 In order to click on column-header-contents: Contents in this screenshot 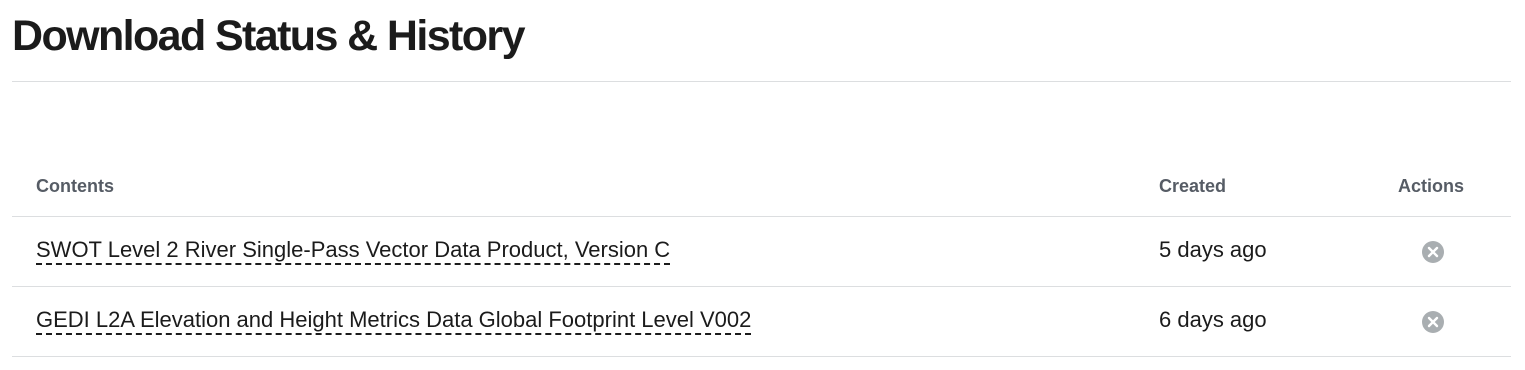, I will do `click(75, 186)`.